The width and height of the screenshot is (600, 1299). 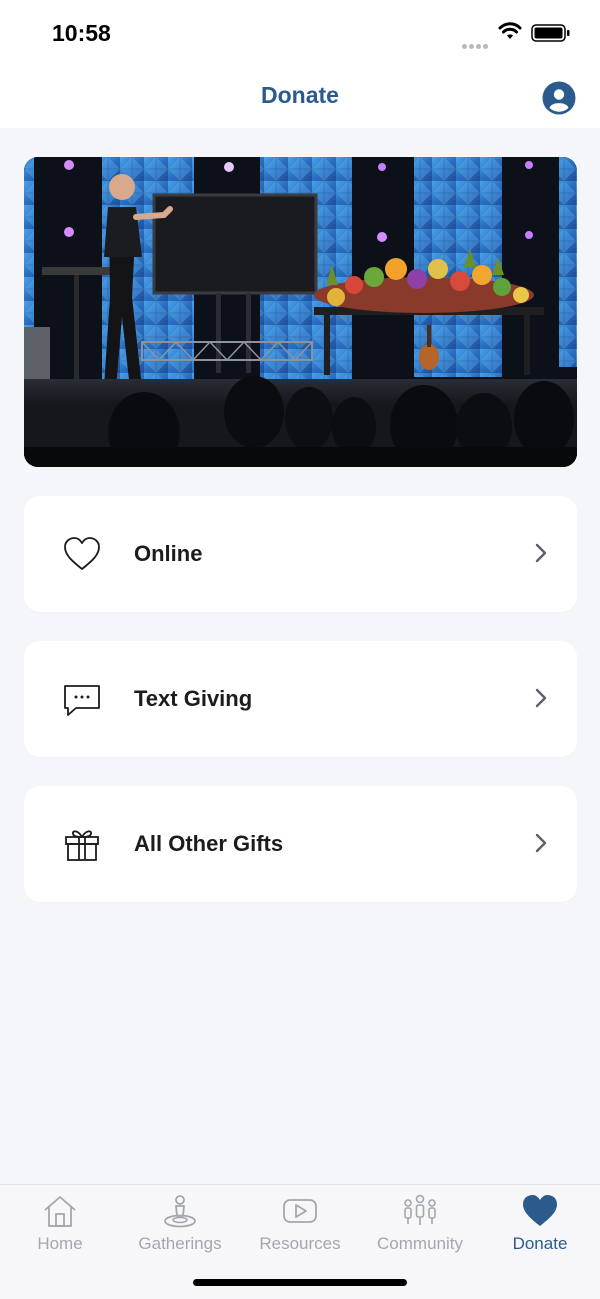 What do you see at coordinates (510, 30) in the screenshot?
I see `wifi-icon` at bounding box center [510, 30].